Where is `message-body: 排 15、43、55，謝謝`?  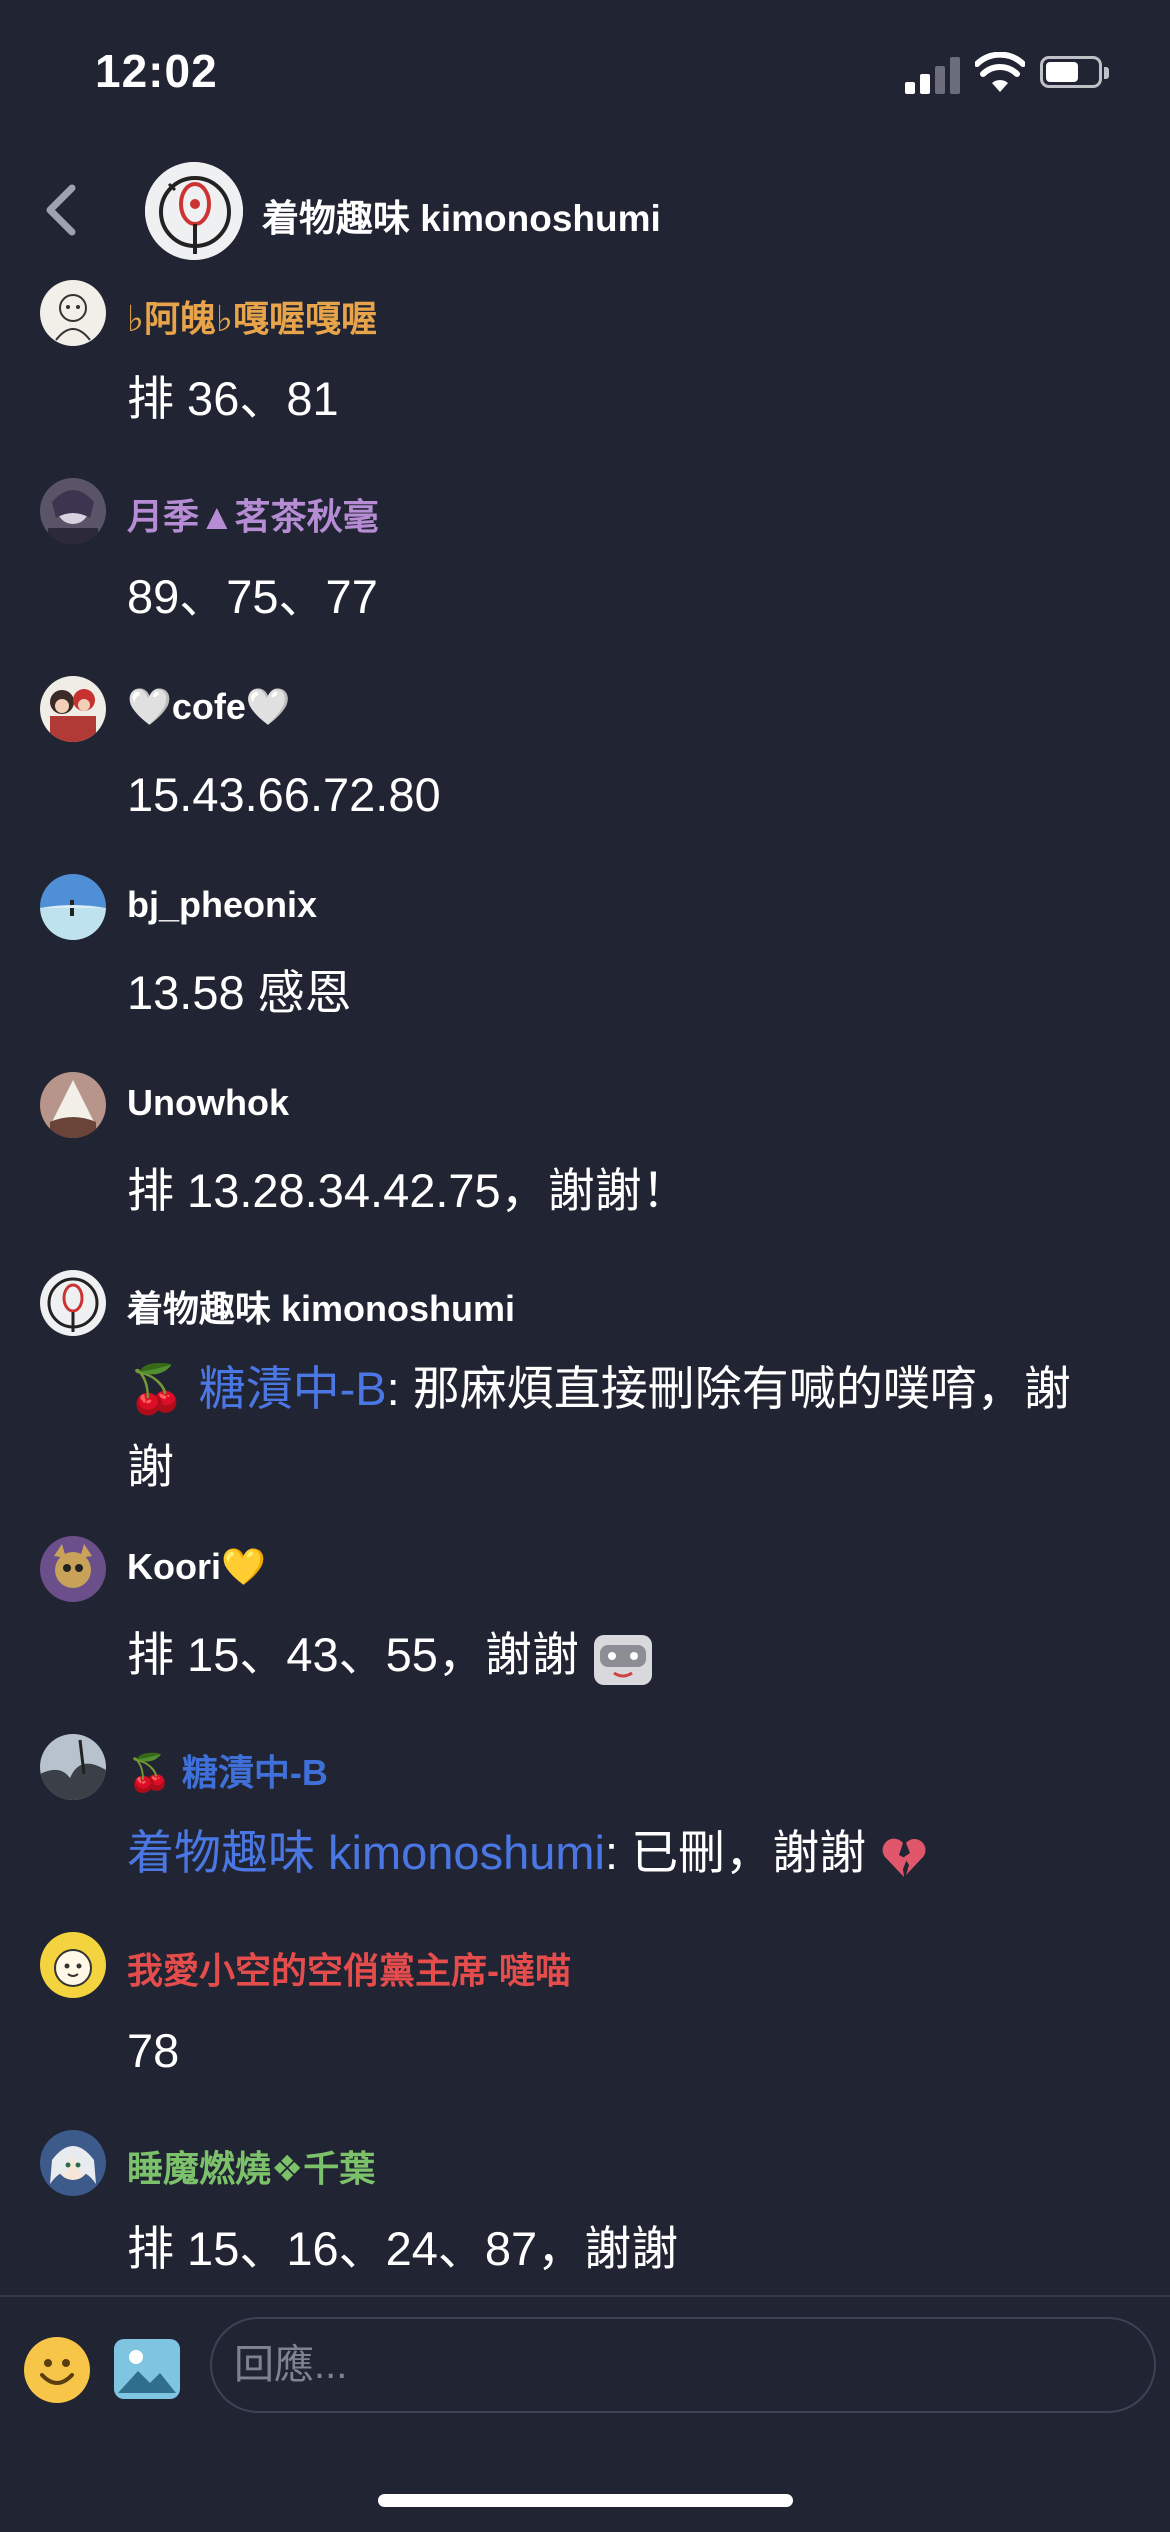
message-body: 排 15、43、55，謝謝 is located at coordinates (359, 1654).